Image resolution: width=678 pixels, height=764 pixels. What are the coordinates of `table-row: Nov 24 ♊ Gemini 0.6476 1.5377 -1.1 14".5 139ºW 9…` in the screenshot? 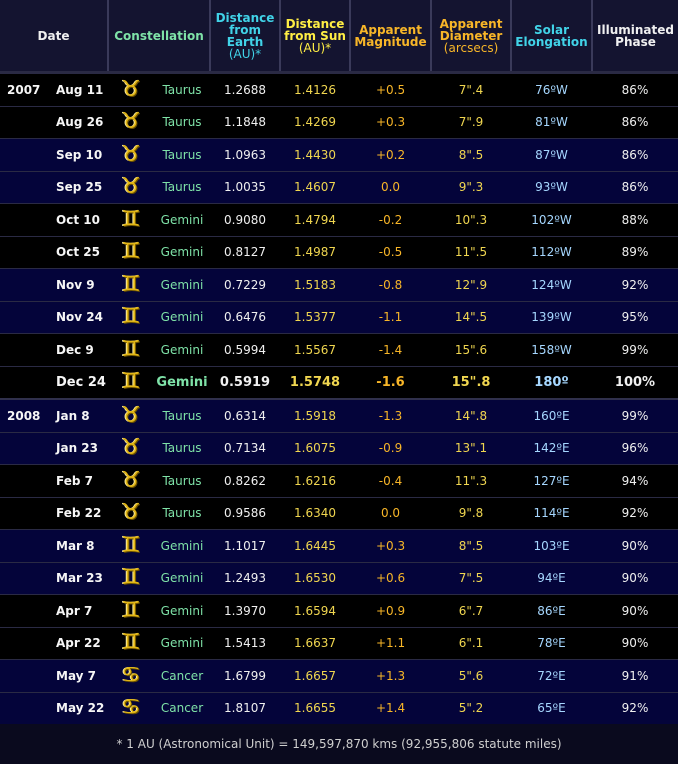 It's located at (339, 317).